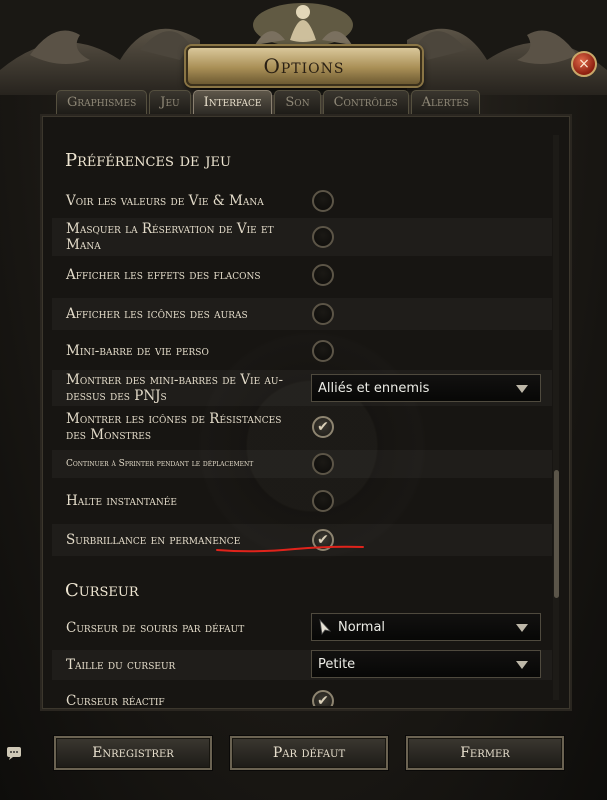 The image size is (607, 800). I want to click on section-title-cursor: Curseur, so click(102, 590).